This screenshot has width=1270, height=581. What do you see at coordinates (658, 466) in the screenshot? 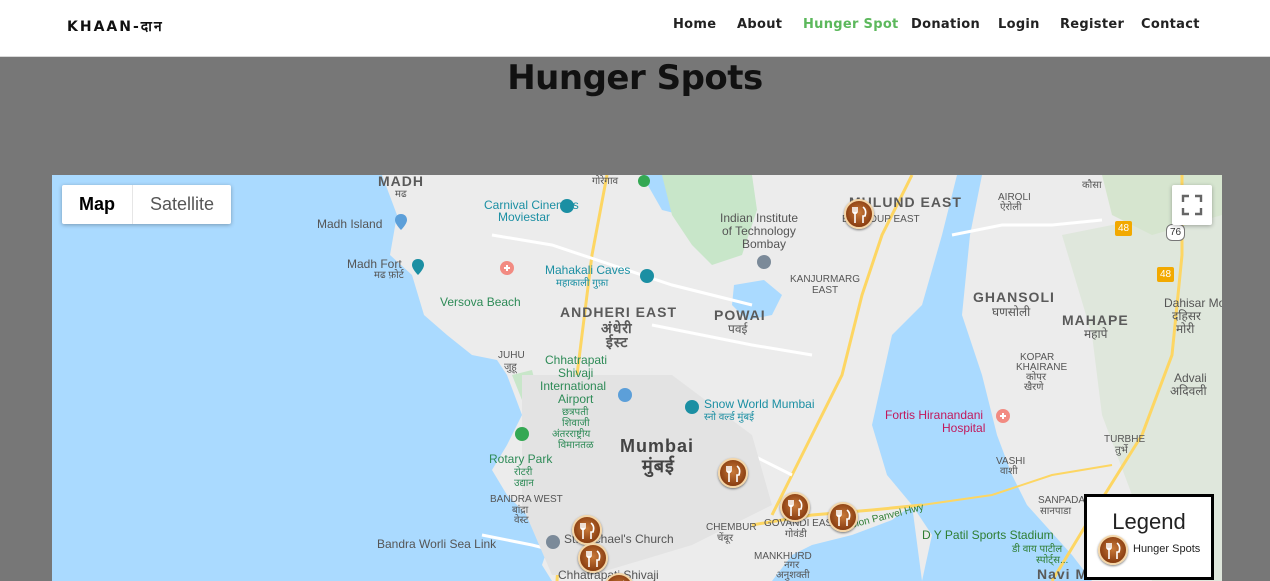
I see `label-mumbai-dev: मुंबई` at bounding box center [658, 466].